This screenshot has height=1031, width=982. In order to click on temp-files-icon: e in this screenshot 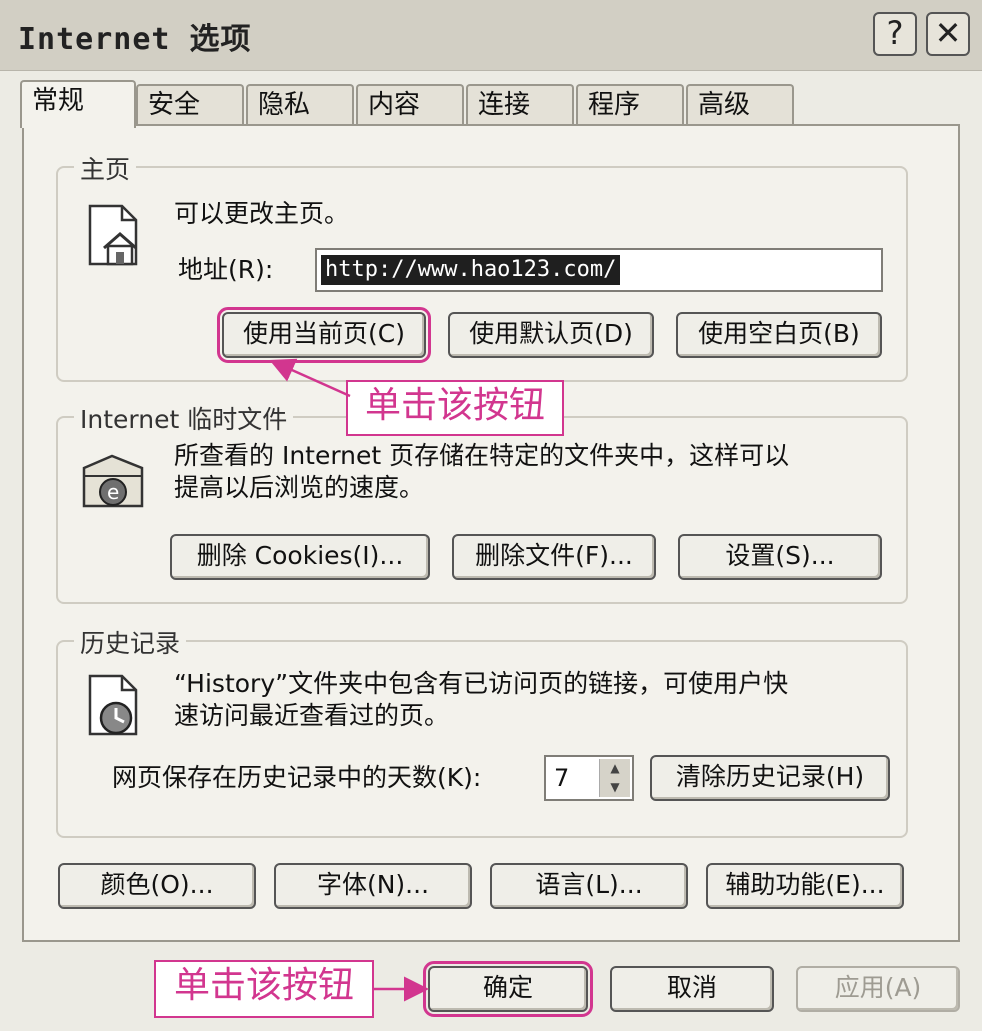, I will do `click(113, 481)`.